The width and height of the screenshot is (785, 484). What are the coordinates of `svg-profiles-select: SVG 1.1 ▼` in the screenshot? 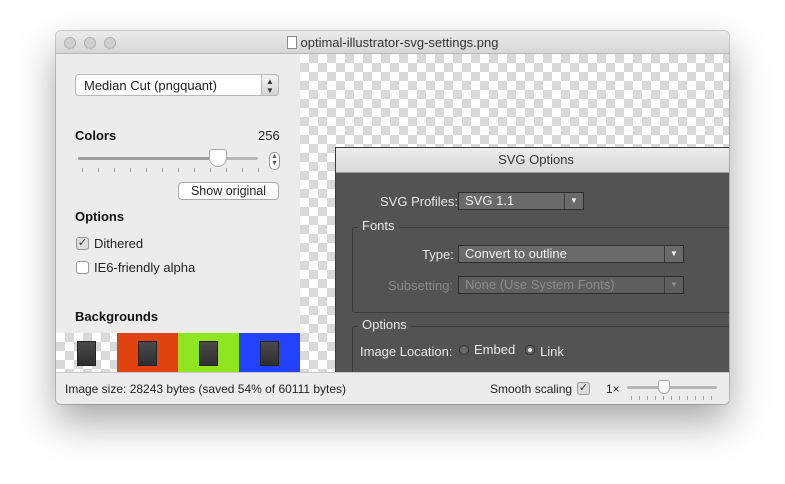 It's located at (521, 201).